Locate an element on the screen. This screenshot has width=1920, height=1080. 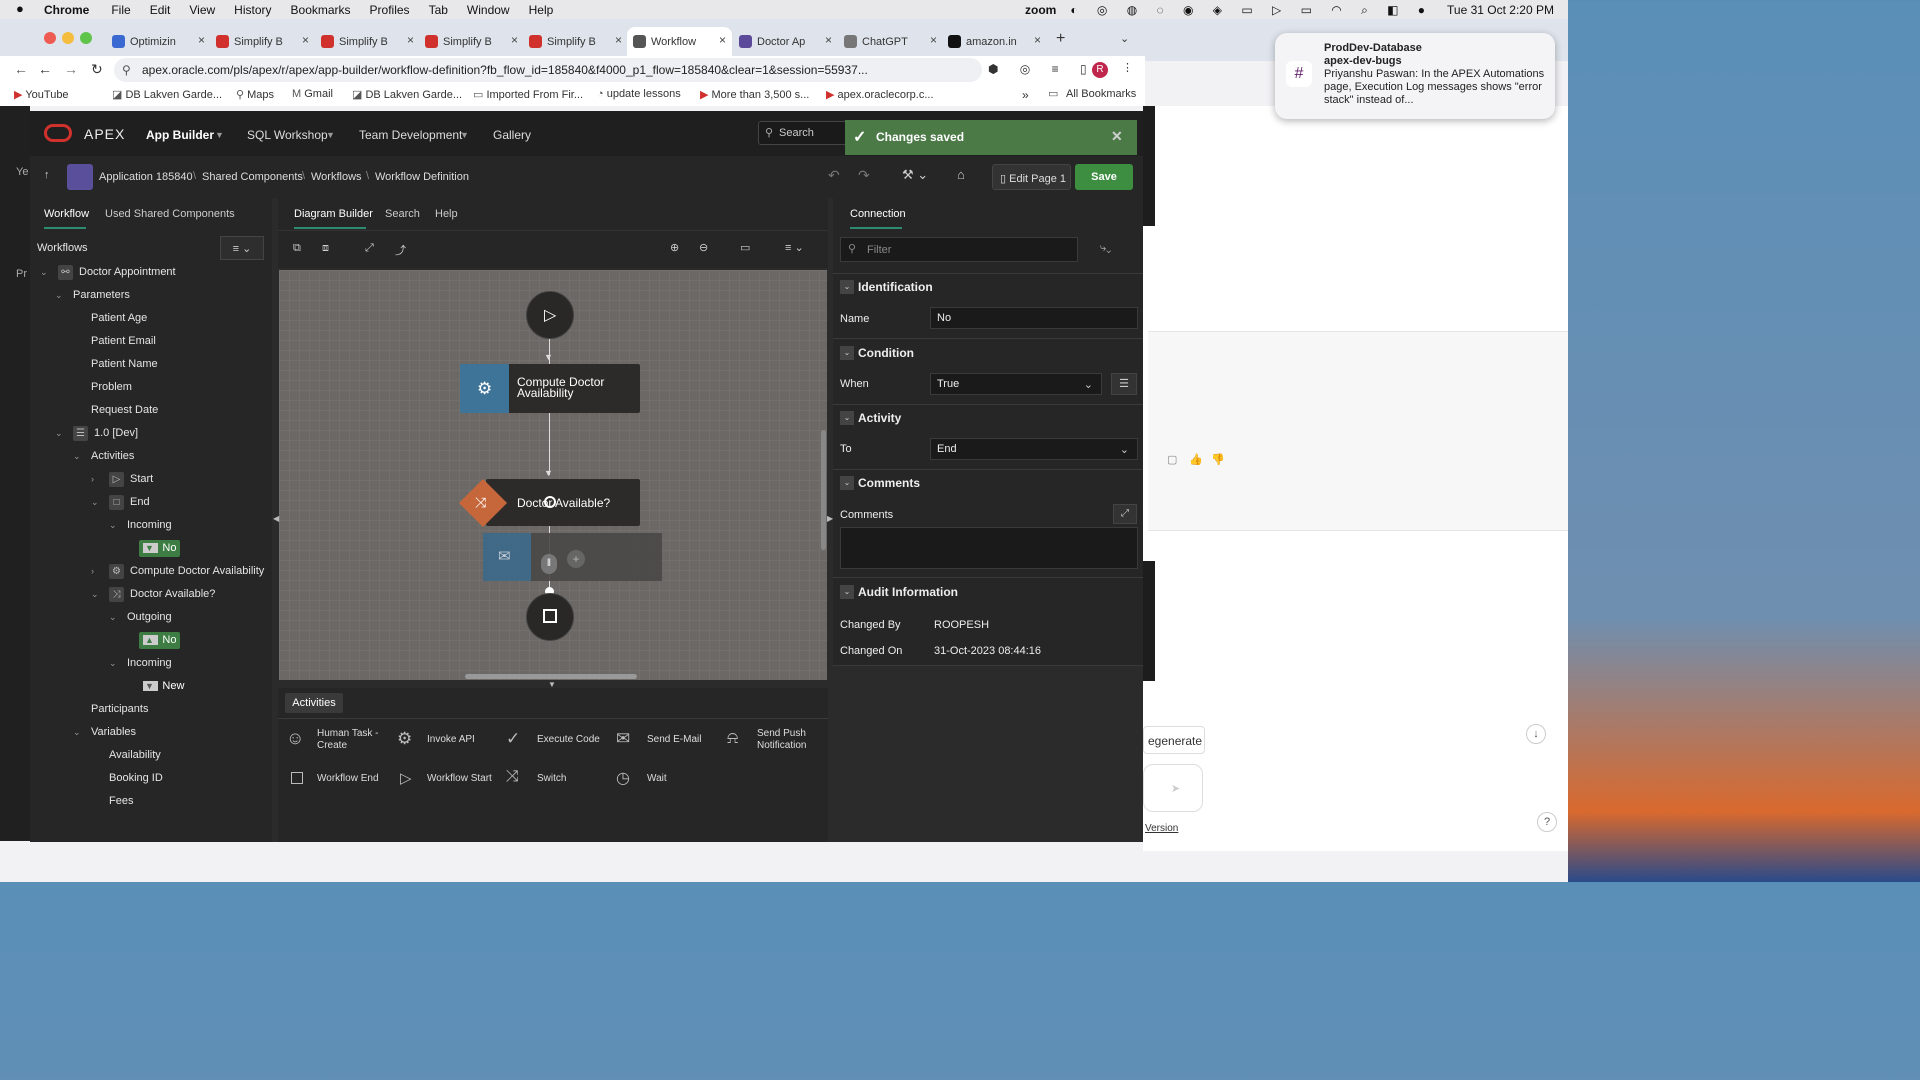
utilities-wrench-icon: ⚒ ⌄ is located at coordinates (915, 175).